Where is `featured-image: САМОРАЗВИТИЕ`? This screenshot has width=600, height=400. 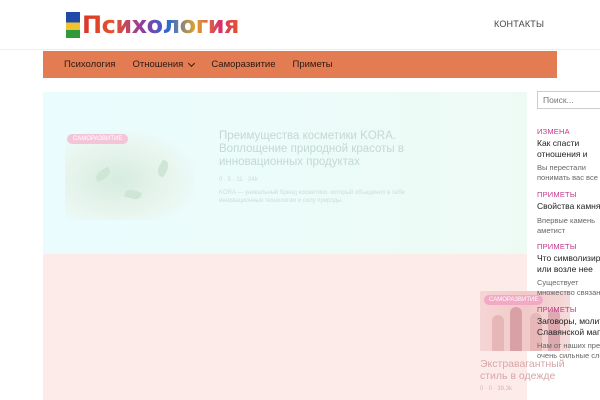
featured-image: САМОРАЗВИТИЕ is located at coordinates (130, 175).